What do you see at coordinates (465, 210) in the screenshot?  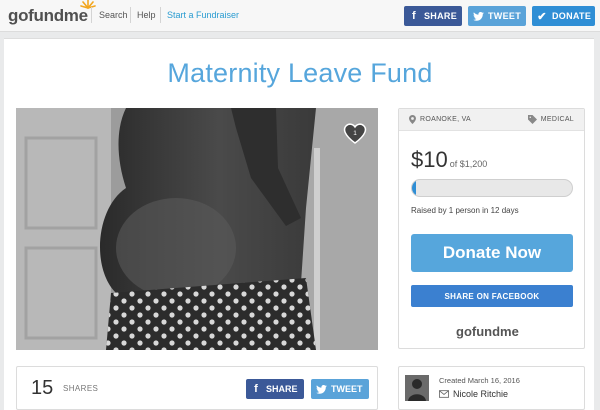 I see `raised-by-text: Raised by 1 person in 12 days` at bounding box center [465, 210].